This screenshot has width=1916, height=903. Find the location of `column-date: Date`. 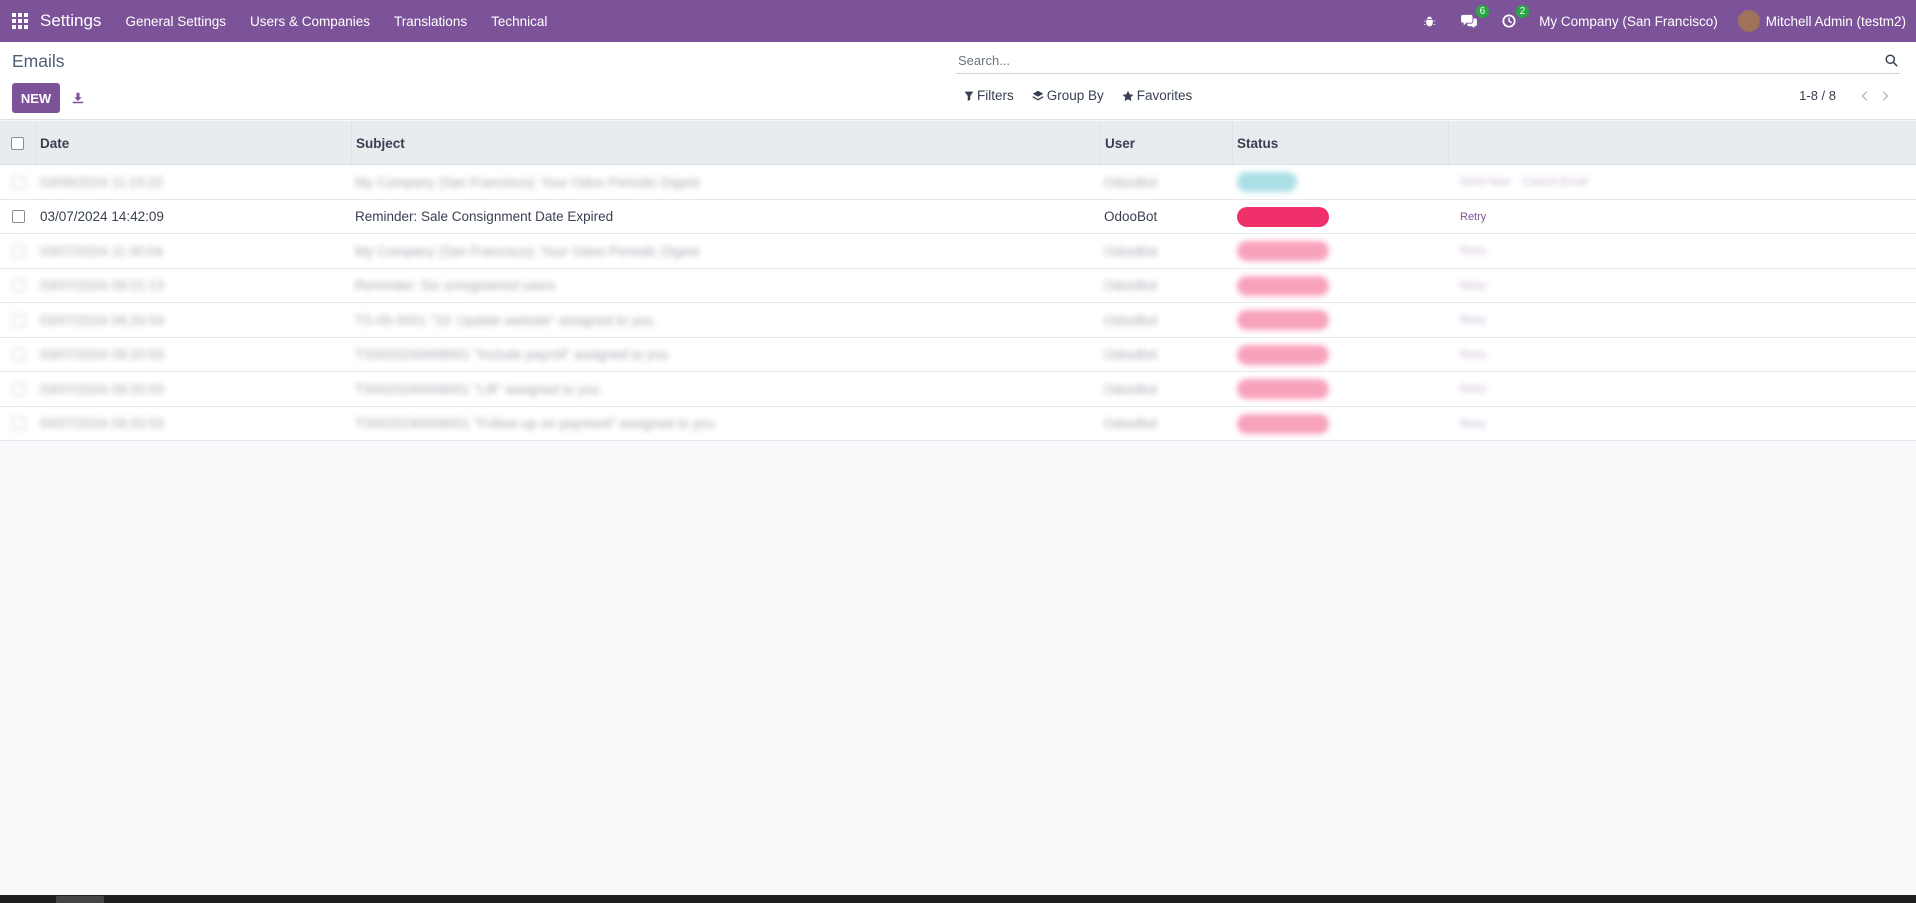

column-date: Date is located at coordinates (194, 143).